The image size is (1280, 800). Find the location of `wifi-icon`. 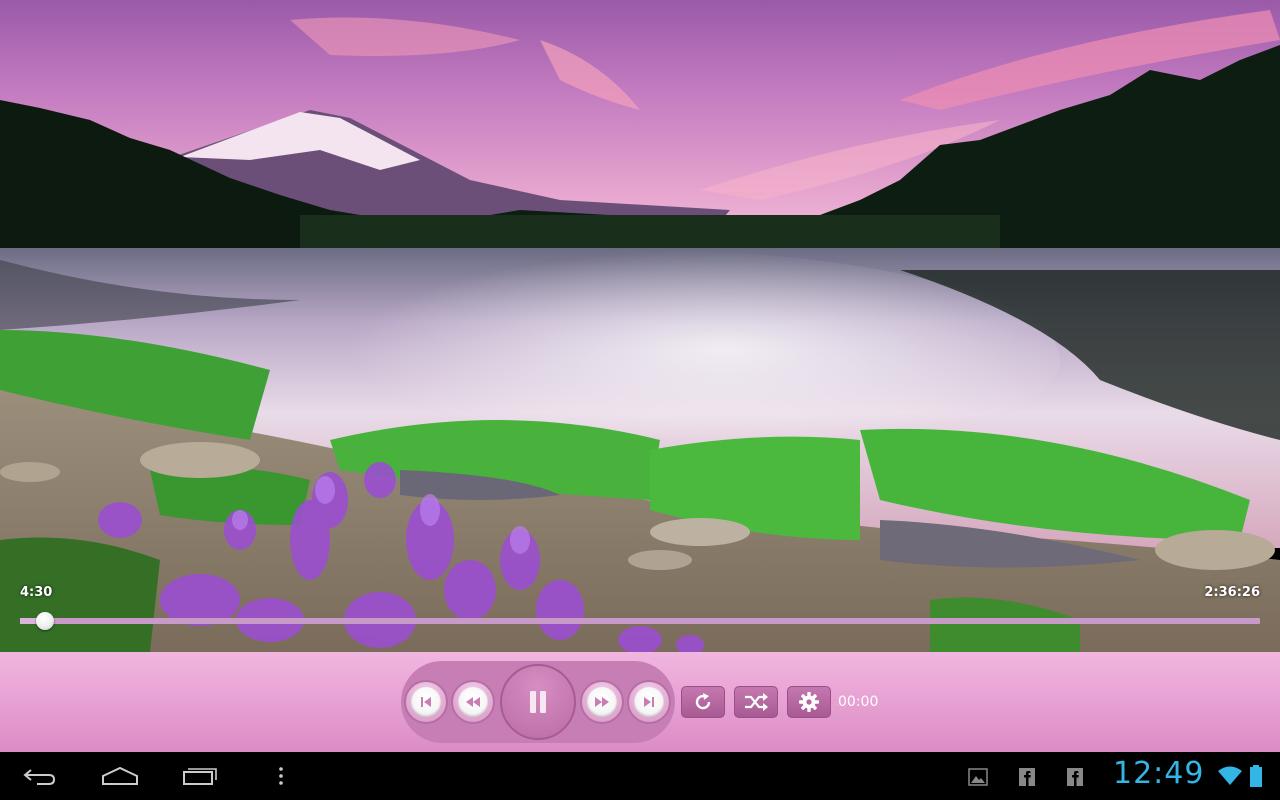

wifi-icon is located at coordinates (1230, 776).